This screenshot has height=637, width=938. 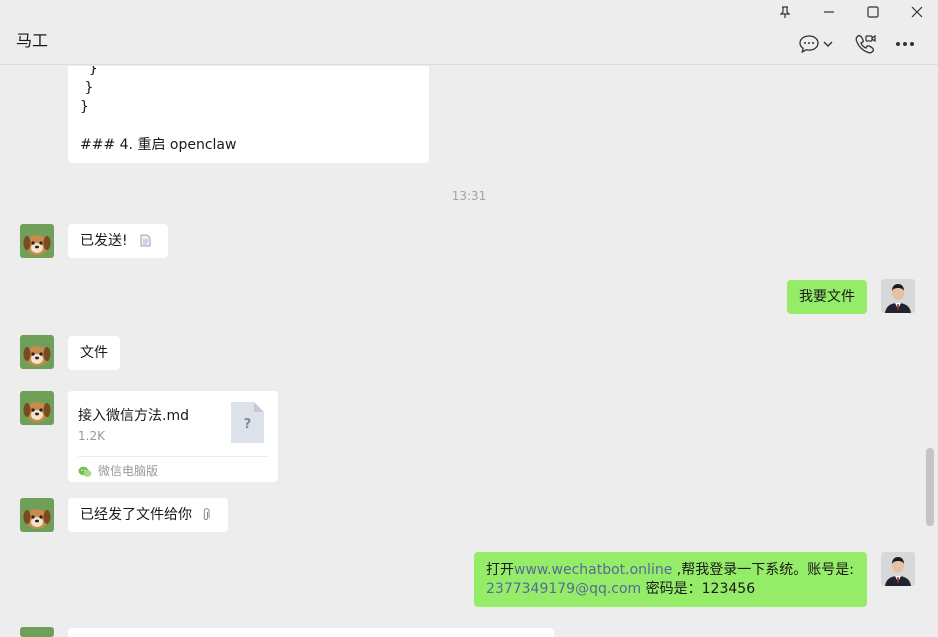 What do you see at coordinates (248, 114) in the screenshot?
I see `code-message-bubble: } } } ### 4. 重启 openclaw` at bounding box center [248, 114].